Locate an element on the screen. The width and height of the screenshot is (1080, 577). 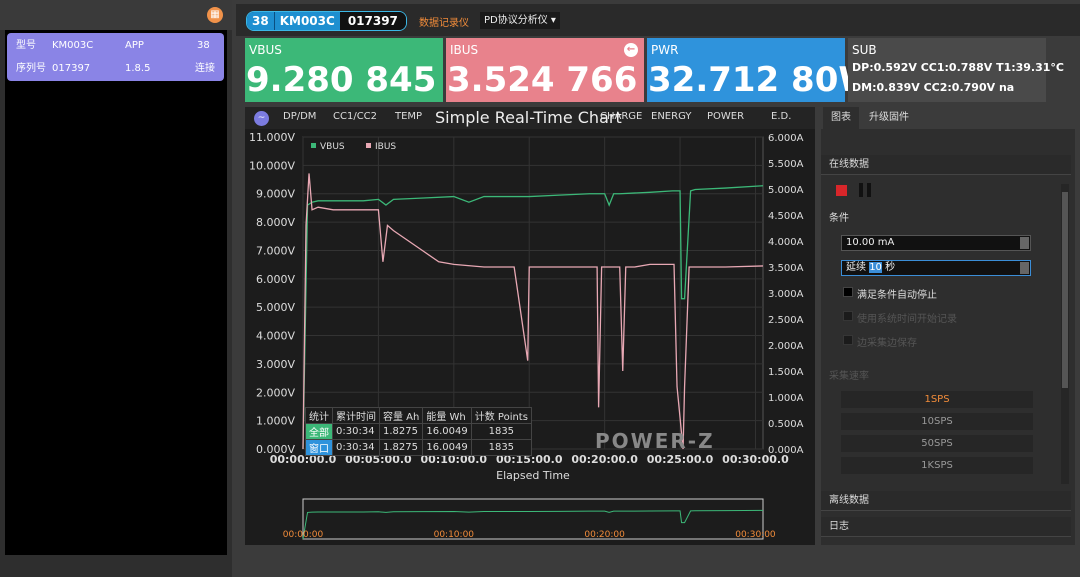
chart-logo-icon: ~ is located at coordinates (261, 118).